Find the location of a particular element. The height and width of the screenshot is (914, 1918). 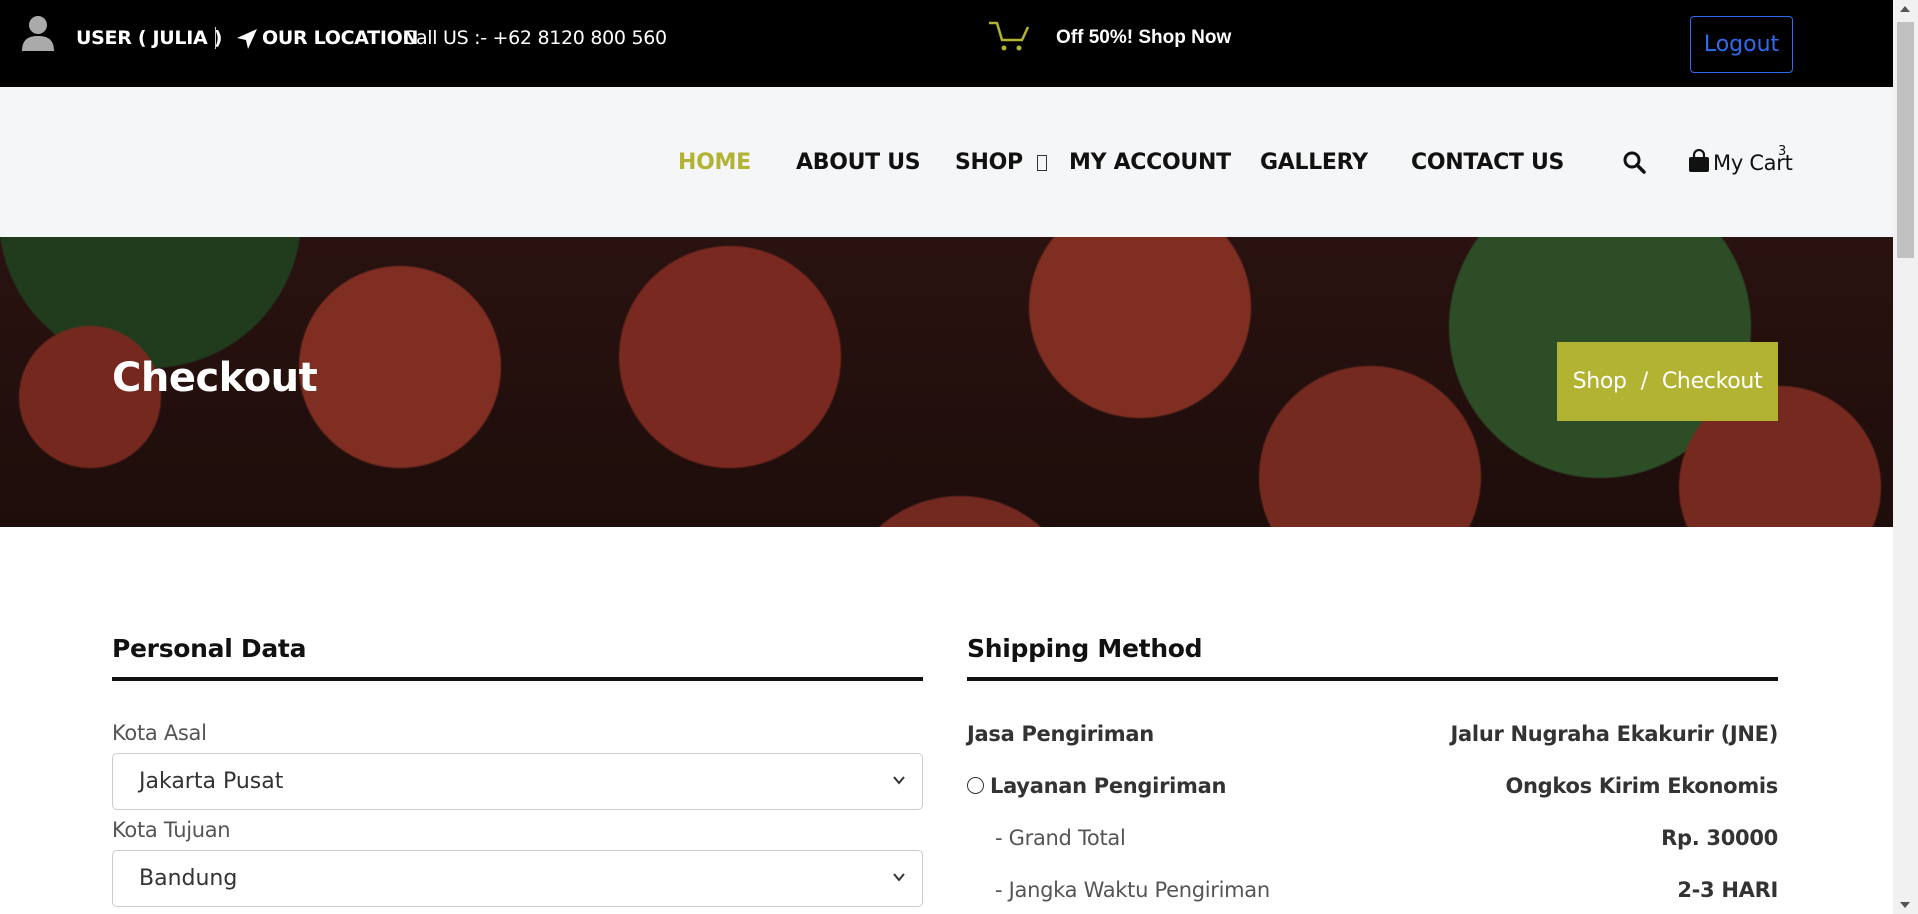

breadcrumb-shop-link: Shop is located at coordinates (1600, 381).